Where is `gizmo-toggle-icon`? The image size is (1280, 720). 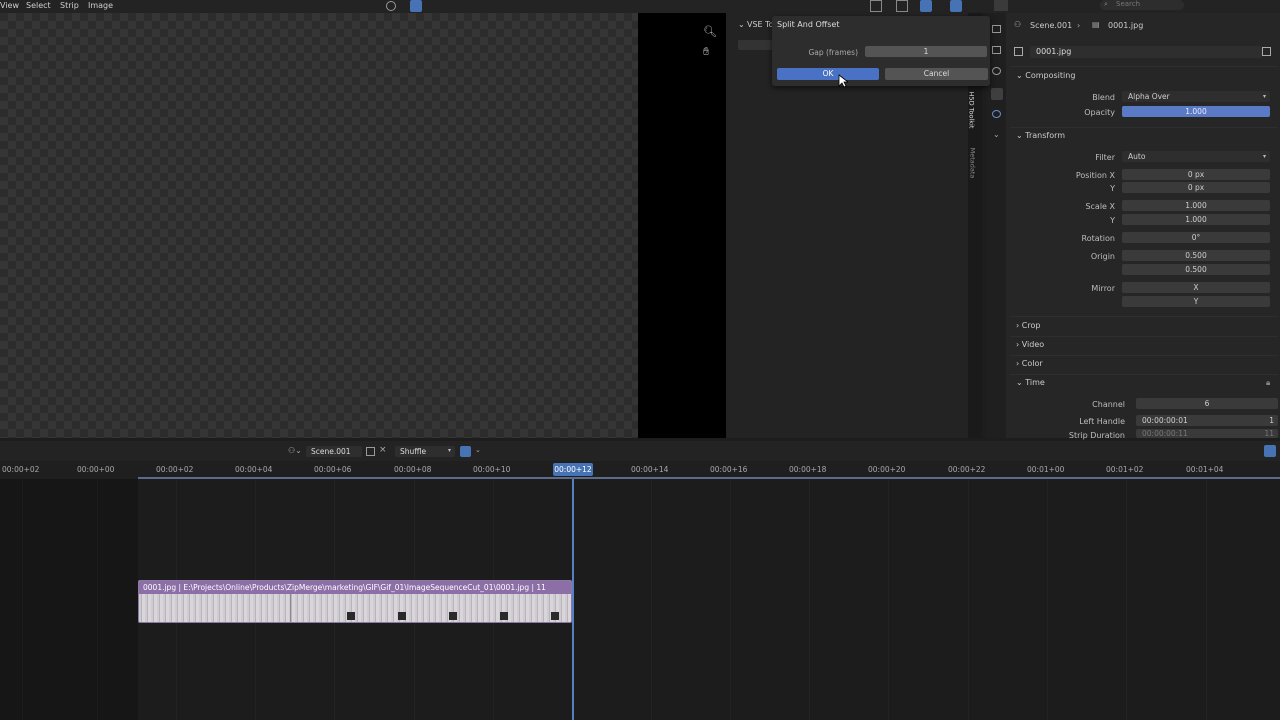
gizmo-toggle-icon is located at coordinates (416, 6).